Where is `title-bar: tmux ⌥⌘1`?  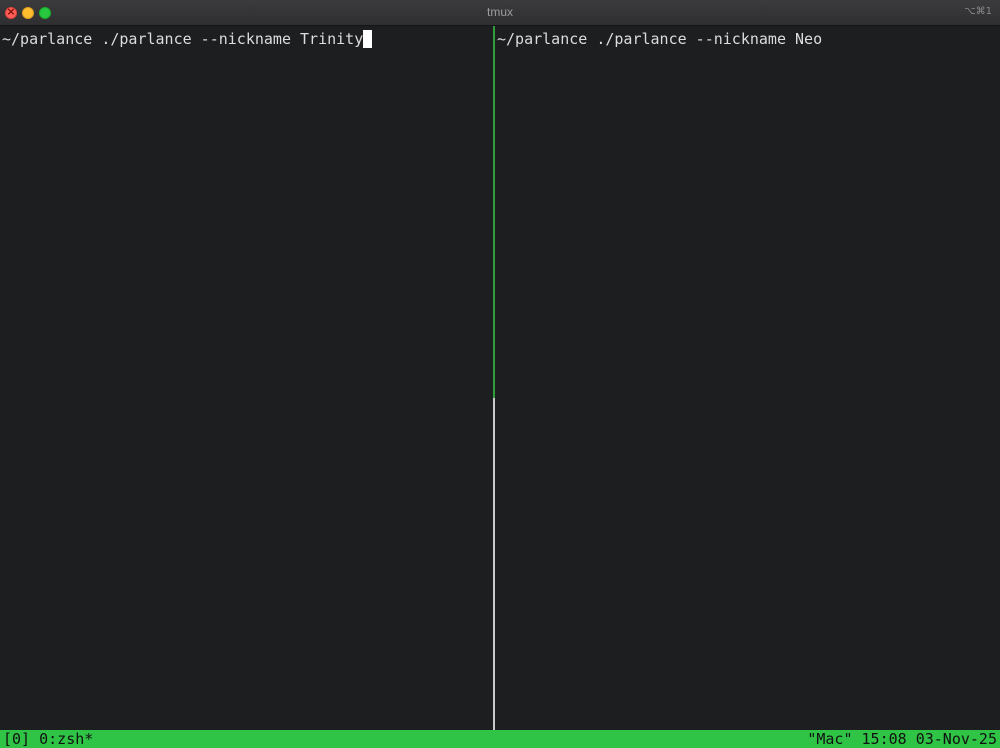
title-bar: tmux ⌥⌘1 is located at coordinates (500, 13).